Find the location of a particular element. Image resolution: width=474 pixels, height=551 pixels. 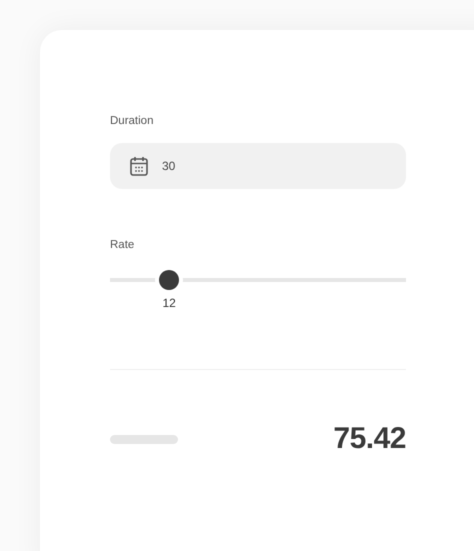

placeholder-bar is located at coordinates (144, 439).